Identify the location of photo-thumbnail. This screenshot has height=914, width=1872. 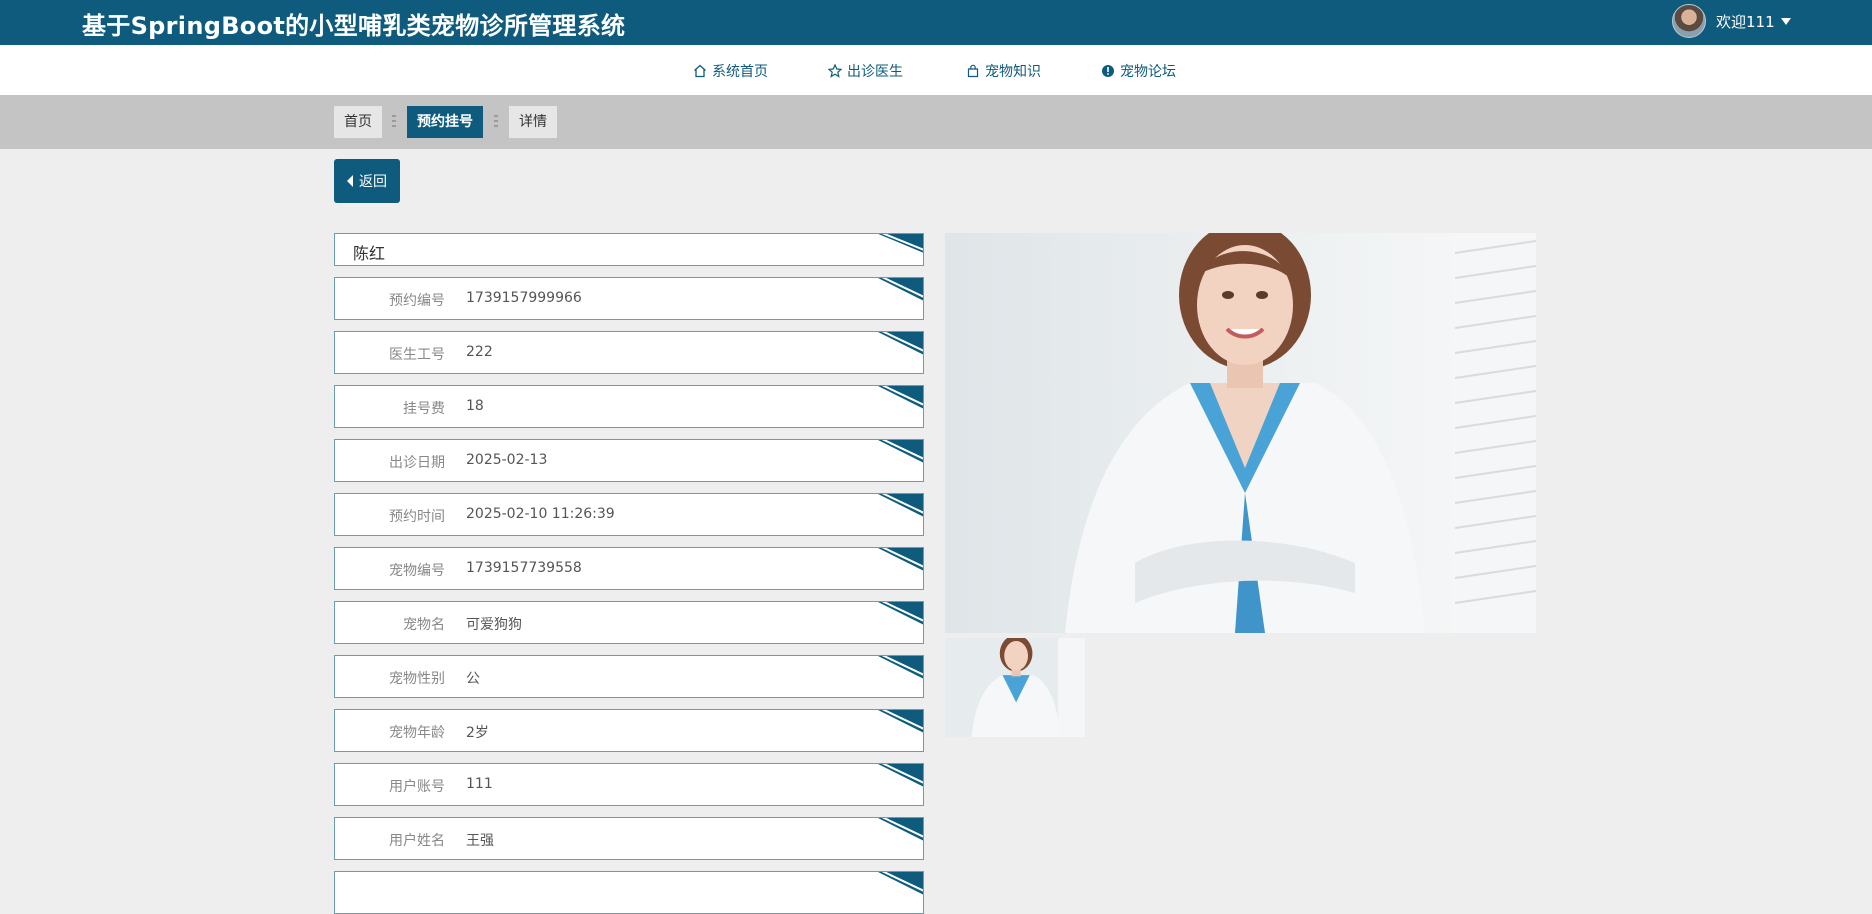
(1015, 687).